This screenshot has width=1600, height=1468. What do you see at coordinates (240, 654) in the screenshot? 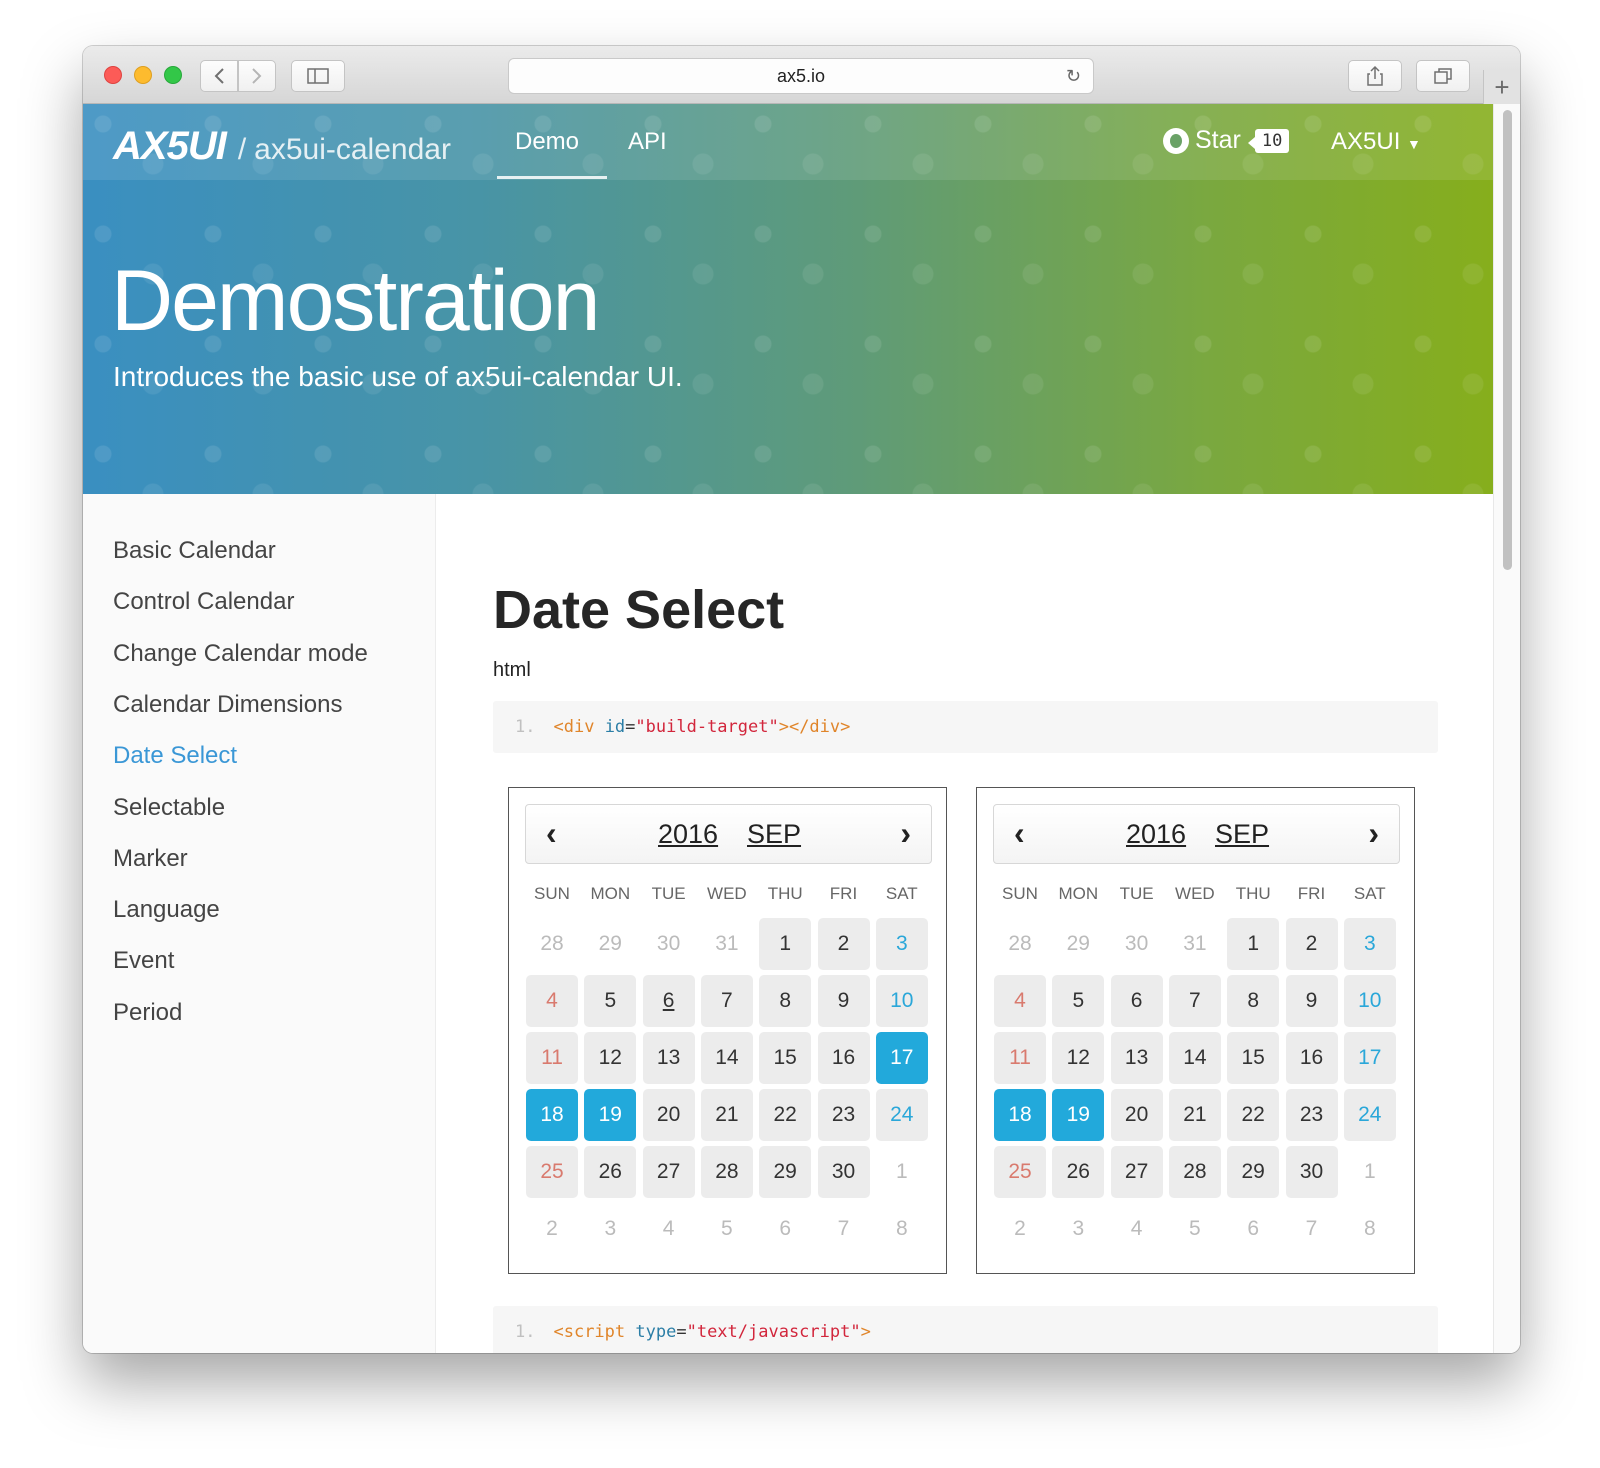
I see `sidebar-item: Change Calendar mode` at bounding box center [240, 654].